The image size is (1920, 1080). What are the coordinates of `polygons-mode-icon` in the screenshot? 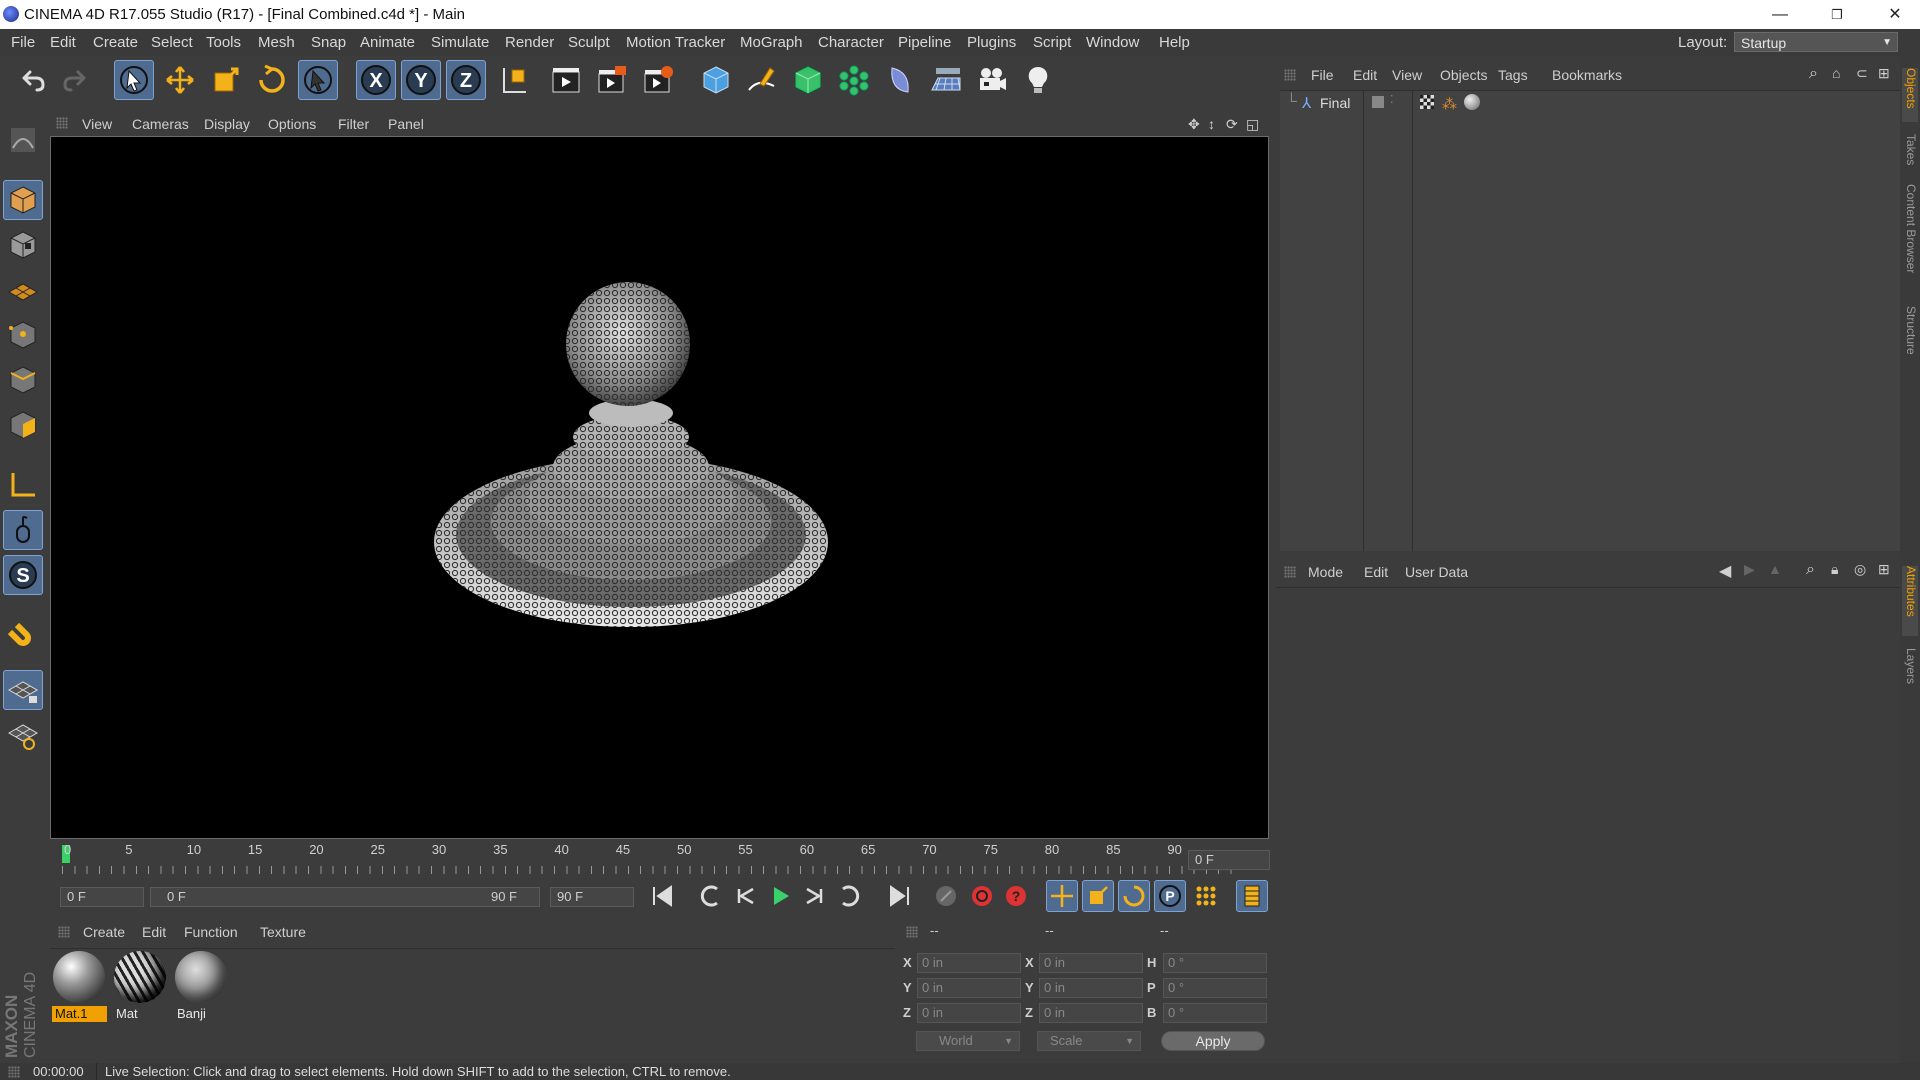 It's located at (23, 425).